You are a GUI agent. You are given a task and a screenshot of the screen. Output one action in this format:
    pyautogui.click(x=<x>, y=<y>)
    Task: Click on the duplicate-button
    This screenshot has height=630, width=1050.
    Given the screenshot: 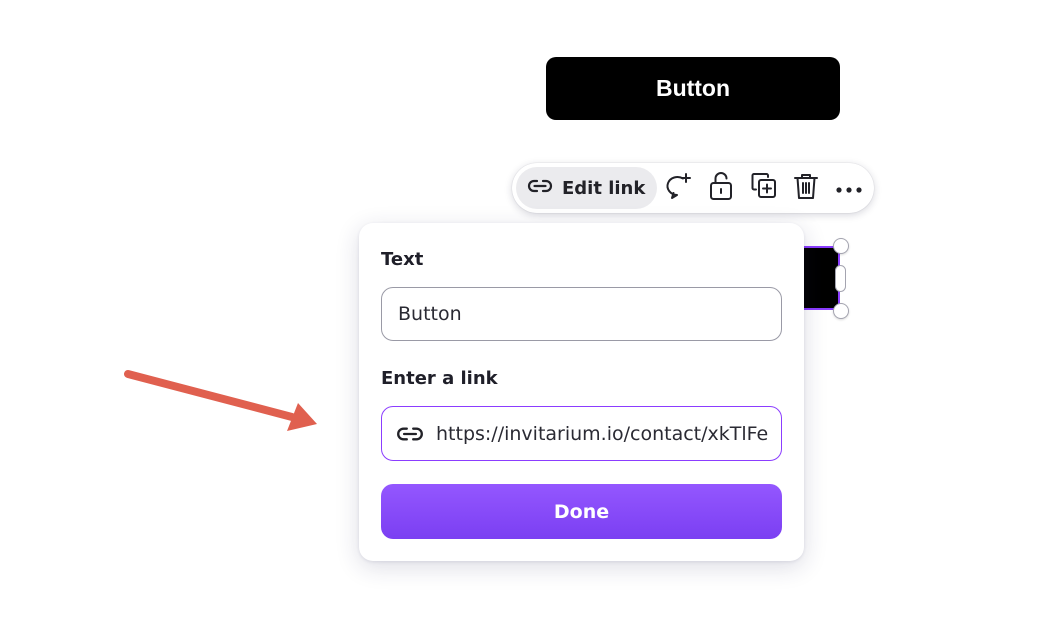 What is the action you would take?
    pyautogui.click(x=763, y=188)
    